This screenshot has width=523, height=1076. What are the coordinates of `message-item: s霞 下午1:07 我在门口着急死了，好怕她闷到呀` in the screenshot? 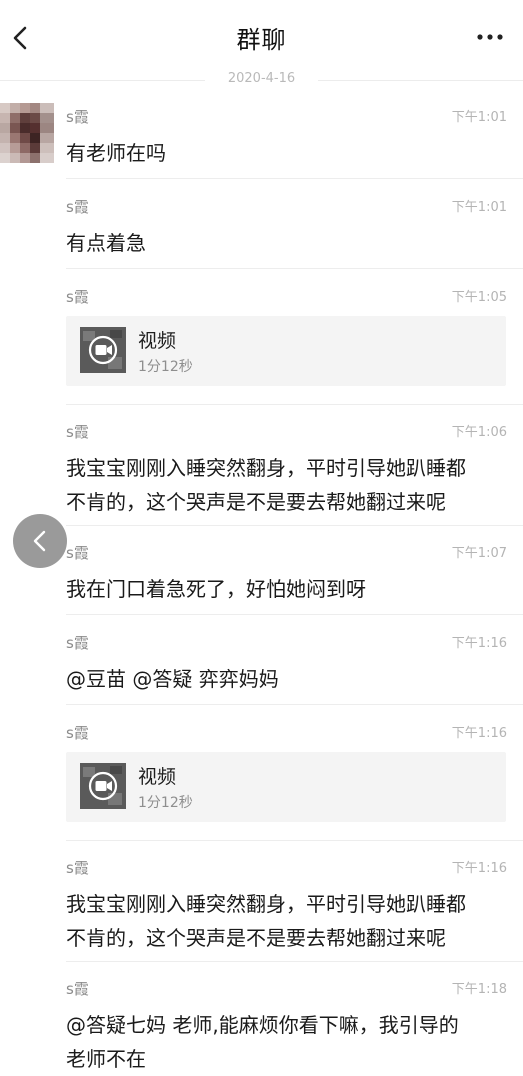 It's located at (294, 578).